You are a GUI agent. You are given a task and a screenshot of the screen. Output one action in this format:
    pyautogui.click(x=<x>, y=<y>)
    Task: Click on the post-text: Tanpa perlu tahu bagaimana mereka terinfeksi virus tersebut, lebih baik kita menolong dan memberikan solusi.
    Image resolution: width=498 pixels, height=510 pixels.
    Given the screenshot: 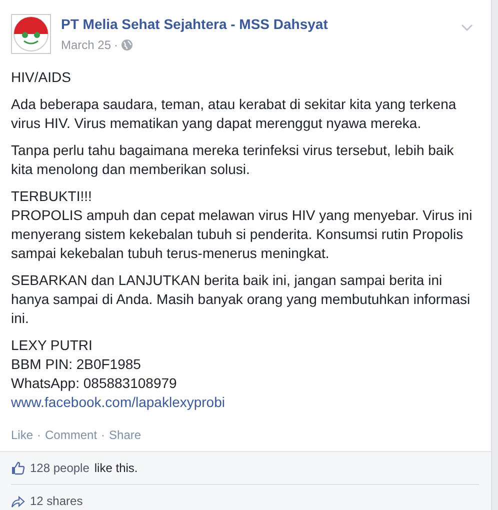 What is the action you would take?
    pyautogui.click(x=233, y=160)
    